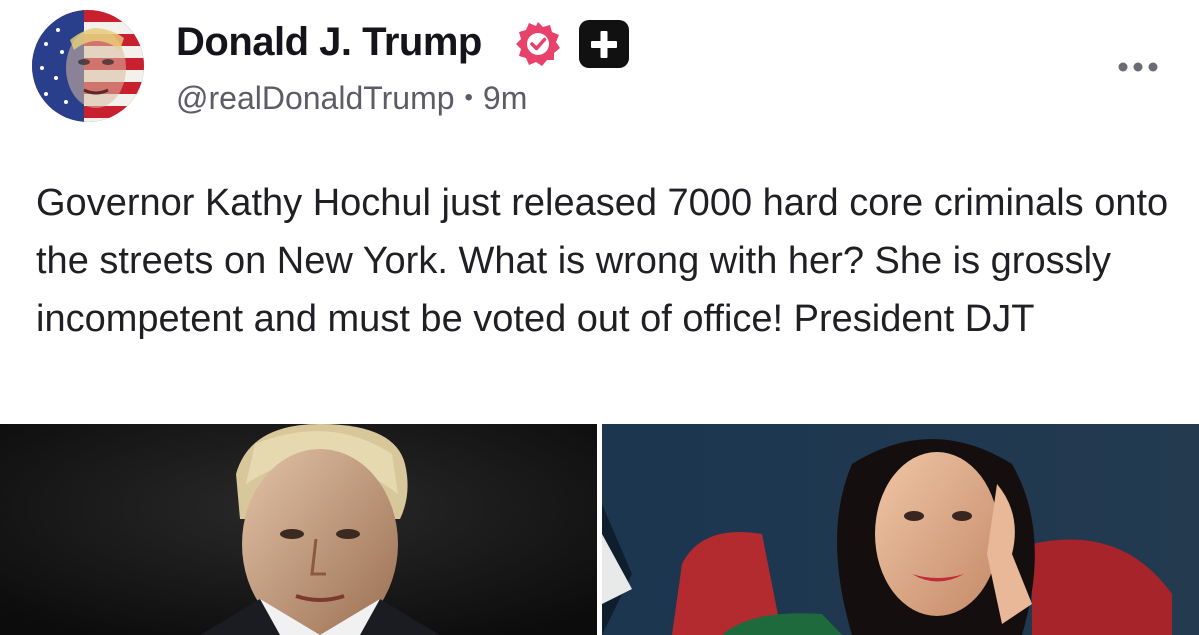 Image resolution: width=1199 pixels, height=635 pixels. Describe the element at coordinates (505, 98) in the screenshot. I see `post-timestamp: 9m` at that location.